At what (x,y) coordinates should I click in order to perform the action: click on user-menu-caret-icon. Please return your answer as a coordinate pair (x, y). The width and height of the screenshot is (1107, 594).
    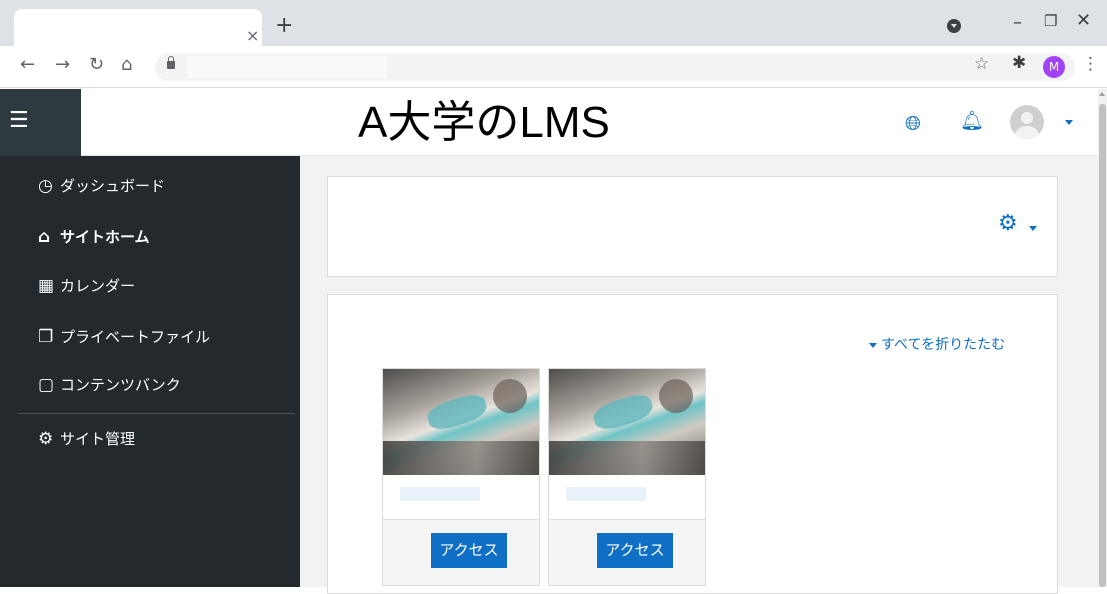
    Looking at the image, I should click on (1069, 122).